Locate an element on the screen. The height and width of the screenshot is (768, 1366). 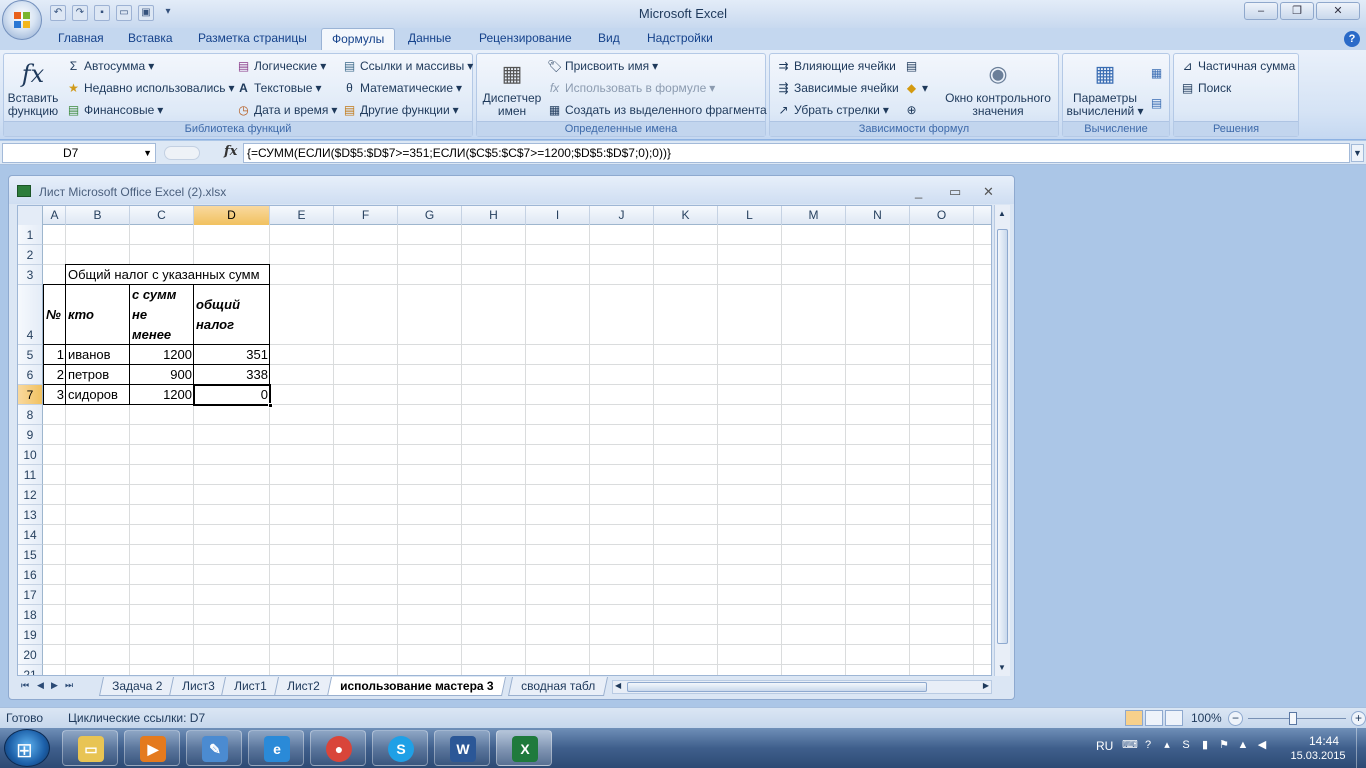
tab-insert: Вставка is located at coordinates (150, 39).